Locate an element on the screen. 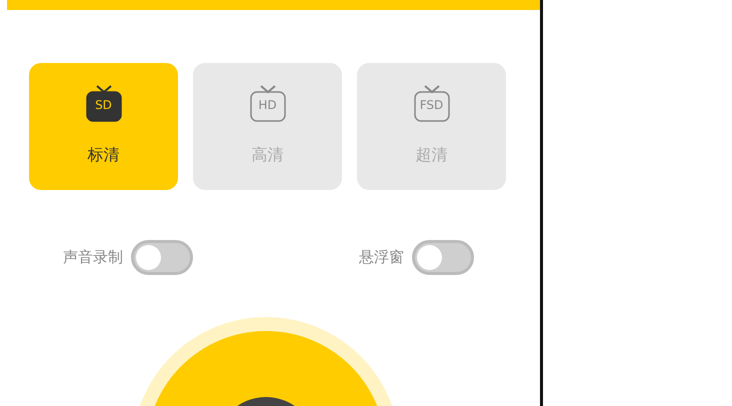 This screenshot has width=732, height=406. toggle-label: 悬浮窗 is located at coordinates (381, 257).